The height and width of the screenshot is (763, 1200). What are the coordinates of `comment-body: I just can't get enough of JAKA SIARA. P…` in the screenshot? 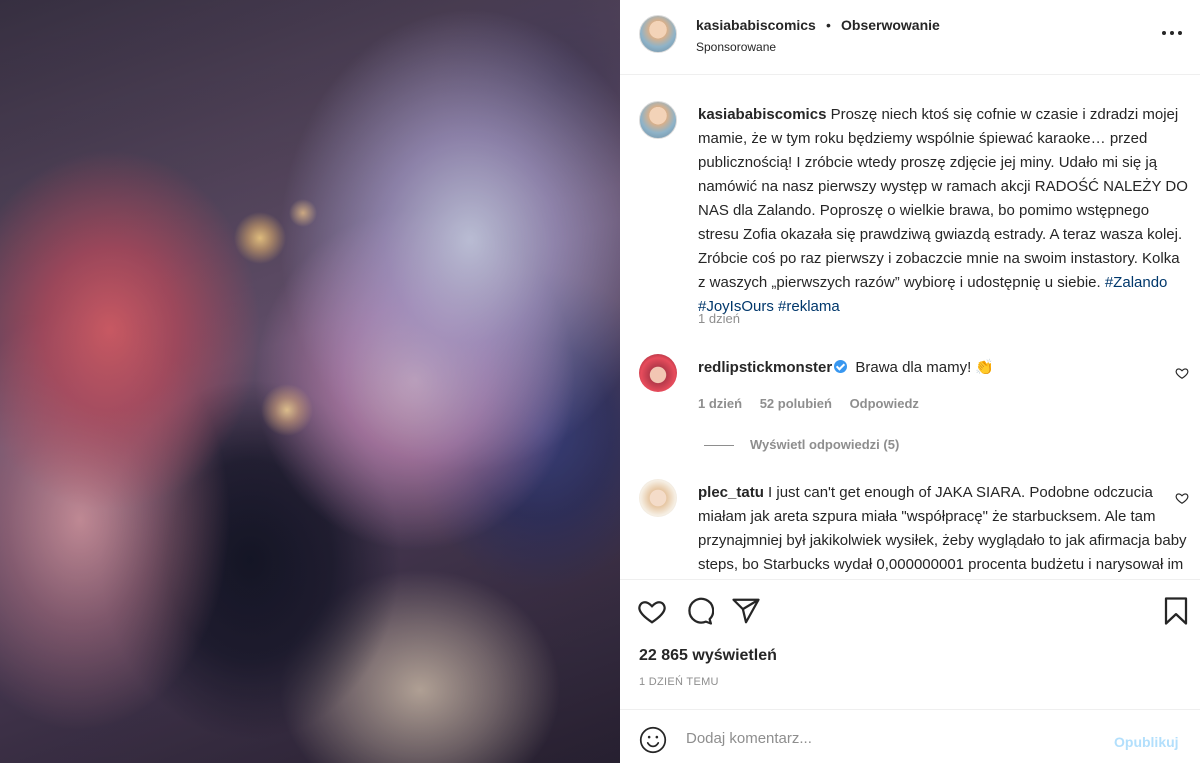 It's located at (942, 528).